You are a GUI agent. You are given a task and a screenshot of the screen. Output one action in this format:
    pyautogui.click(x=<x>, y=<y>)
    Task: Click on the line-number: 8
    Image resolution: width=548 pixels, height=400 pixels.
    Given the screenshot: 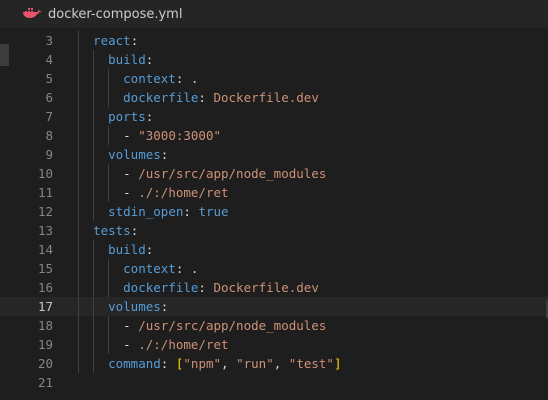 What is the action you would take?
    pyautogui.click(x=49, y=135)
    